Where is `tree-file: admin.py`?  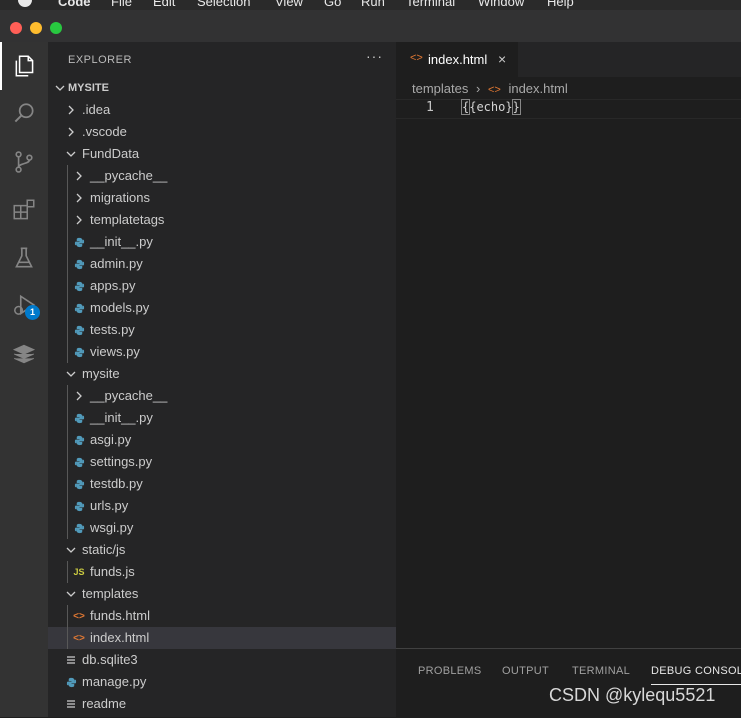 tree-file: admin.py is located at coordinates (222, 264).